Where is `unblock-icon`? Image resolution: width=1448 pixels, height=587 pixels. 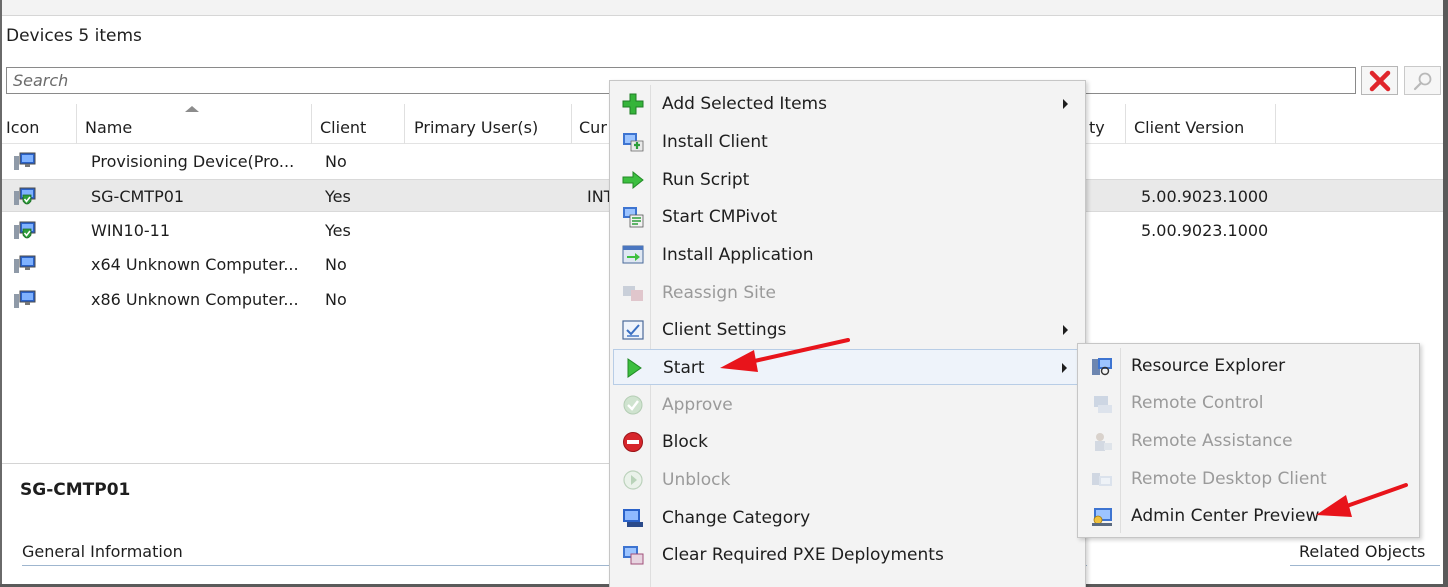 unblock-icon is located at coordinates (633, 480).